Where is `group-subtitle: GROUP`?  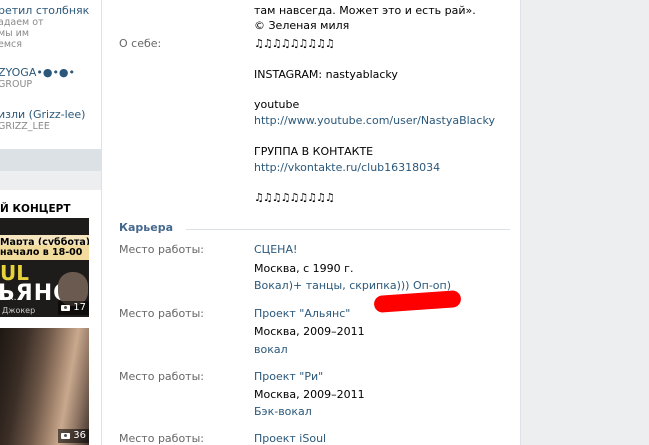 group-subtitle: GROUP is located at coordinates (16, 84).